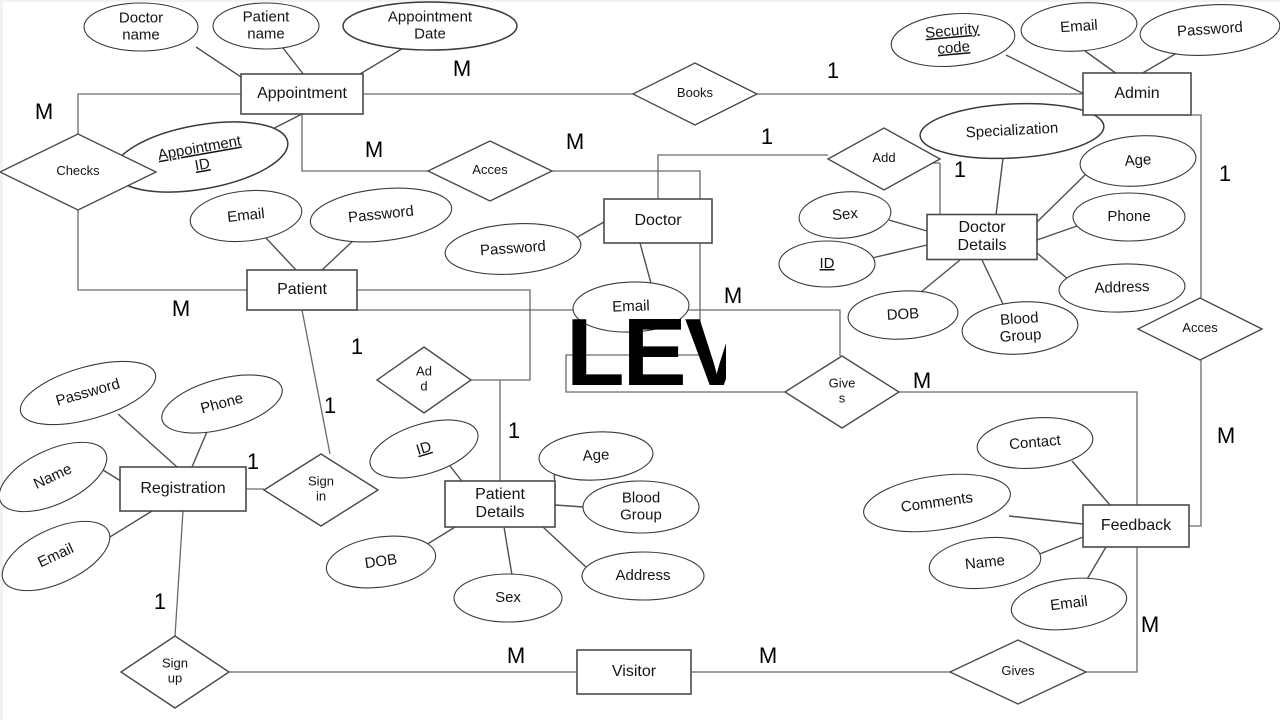 The image size is (1280, 720). Describe the element at coordinates (827, 264) in the screenshot. I see `attribute-dd_id: ID` at that location.